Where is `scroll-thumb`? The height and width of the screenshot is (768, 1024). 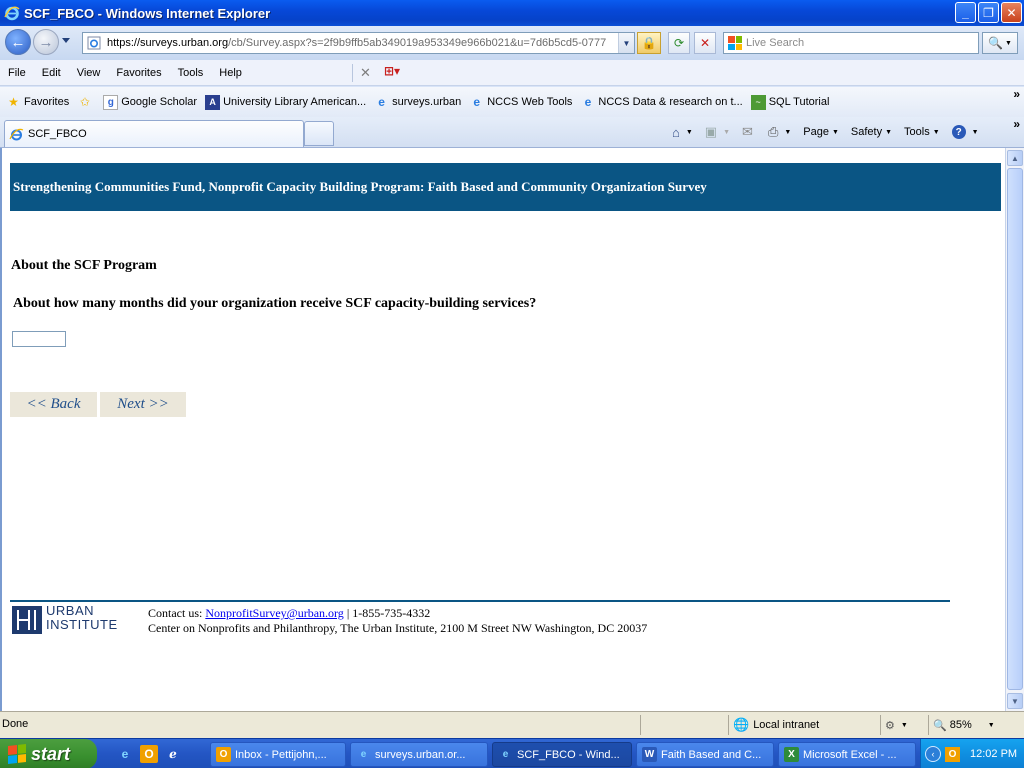 scroll-thumb is located at coordinates (1015, 429).